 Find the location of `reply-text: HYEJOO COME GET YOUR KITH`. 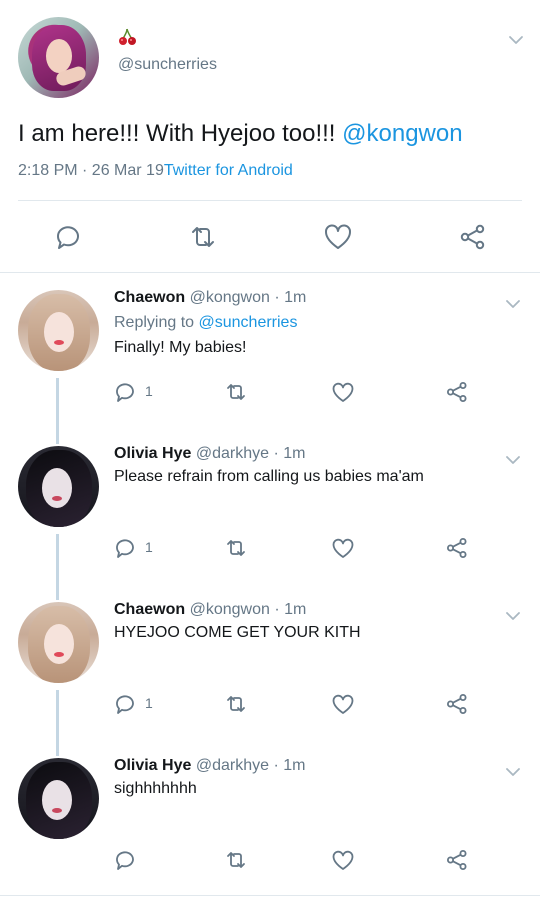

reply-text: HYEJOO COME GET YOUR KITH is located at coordinates (237, 632).